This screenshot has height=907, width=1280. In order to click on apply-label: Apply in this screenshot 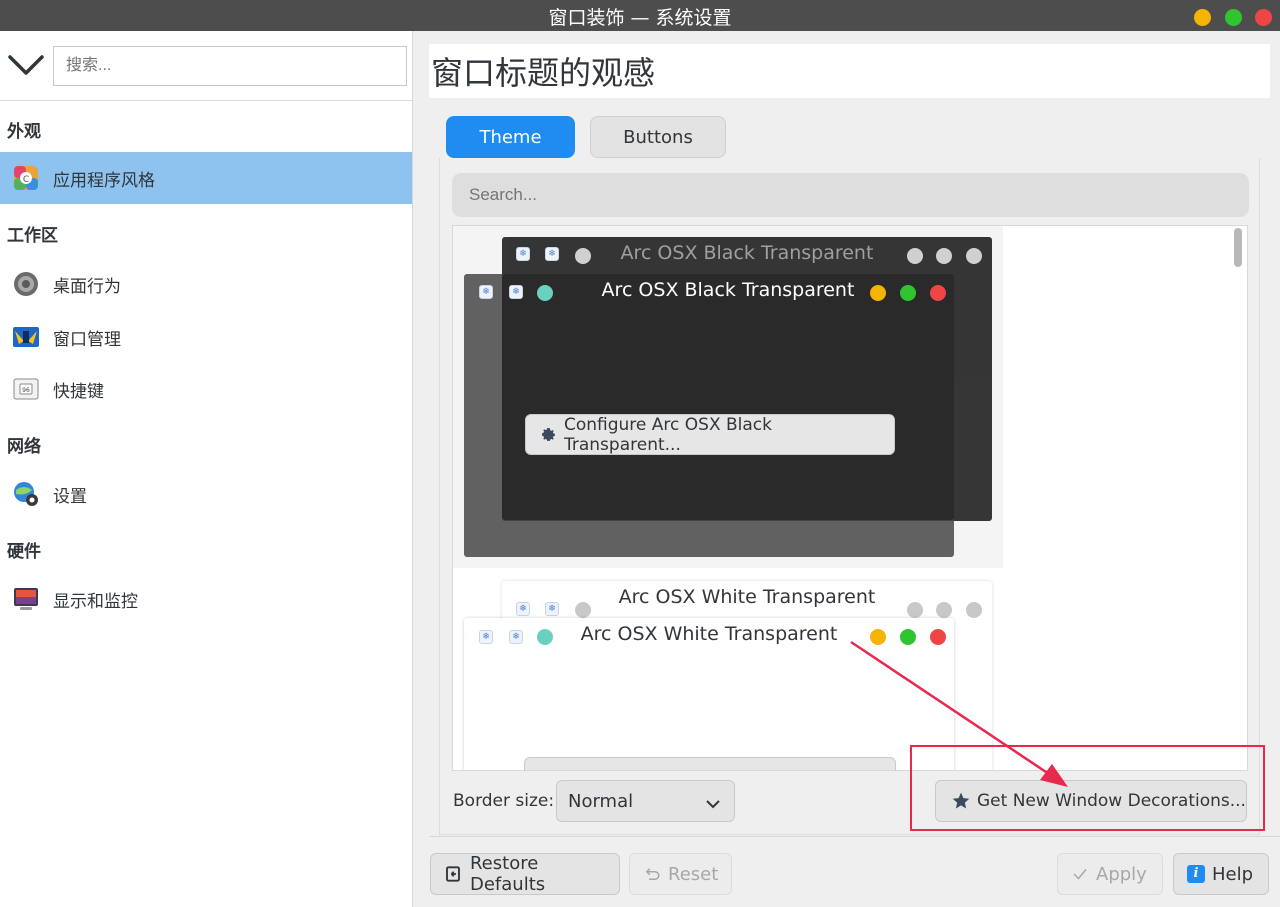, I will do `click(1121, 874)`.